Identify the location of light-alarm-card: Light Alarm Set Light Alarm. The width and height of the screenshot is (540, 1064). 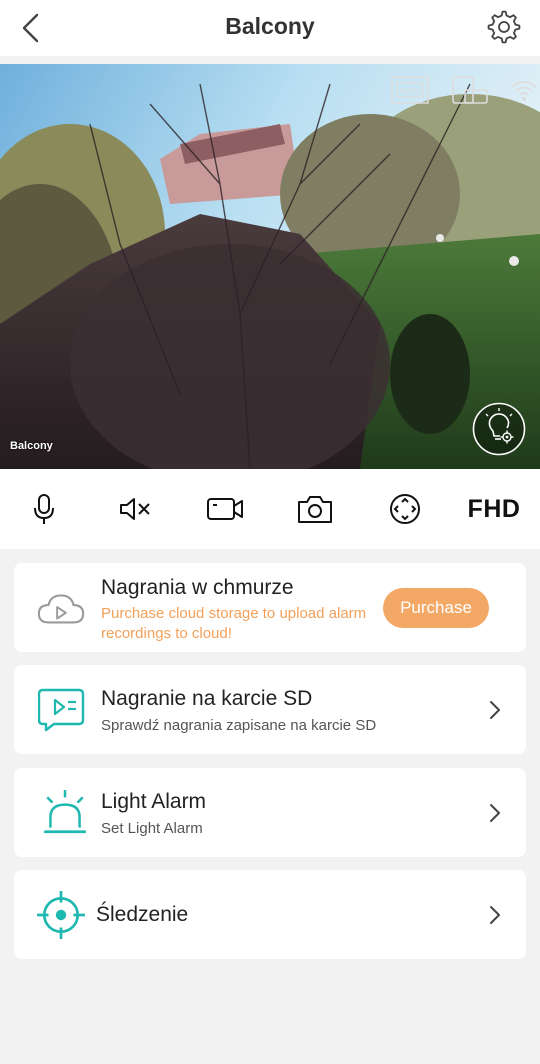
(270, 812).